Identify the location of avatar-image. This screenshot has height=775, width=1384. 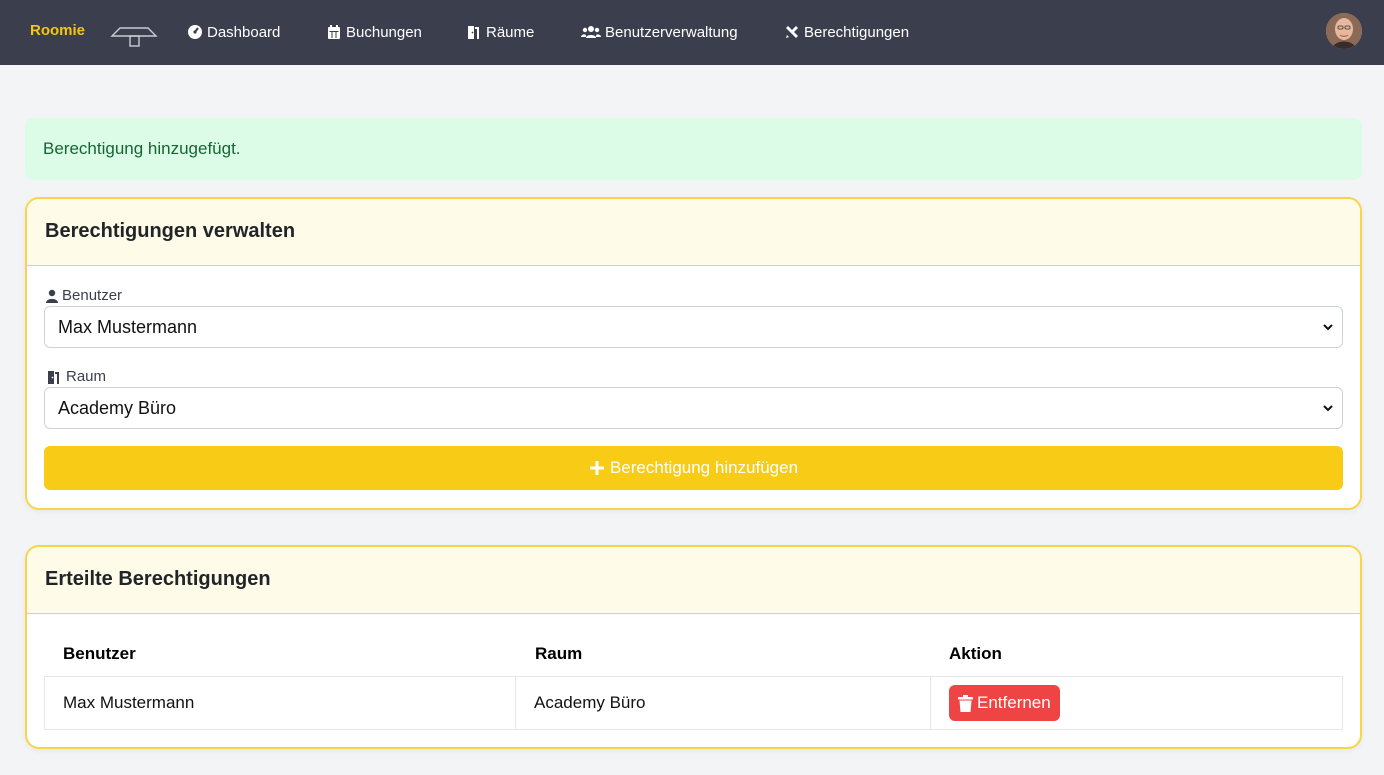
(1344, 31).